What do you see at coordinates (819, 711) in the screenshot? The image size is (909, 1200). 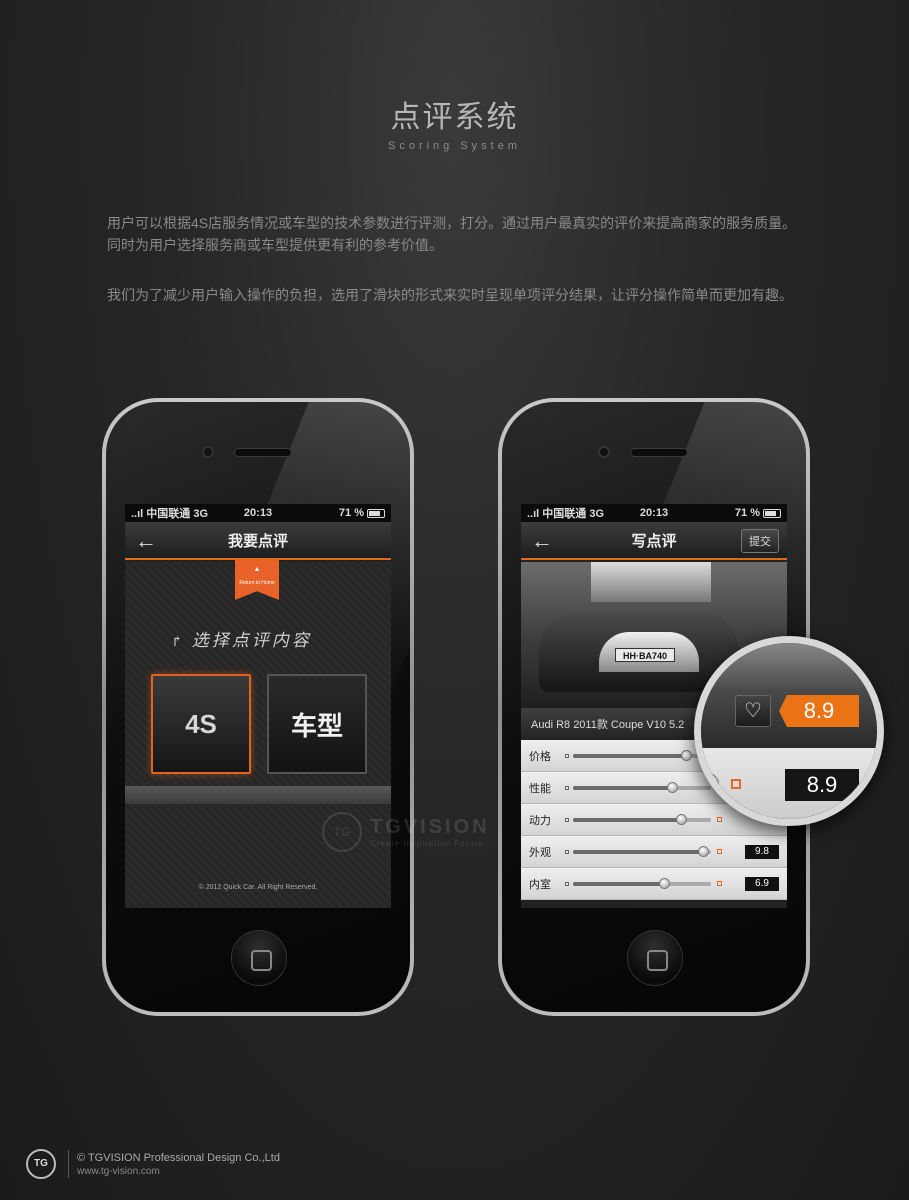 I see `overall-score-badge: 8.9` at bounding box center [819, 711].